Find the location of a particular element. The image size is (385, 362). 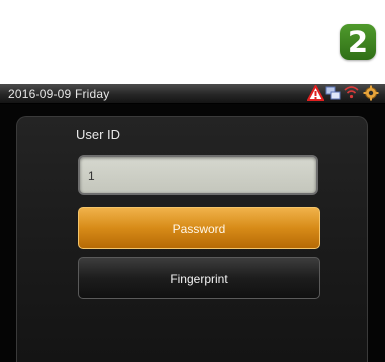

wifi-icon is located at coordinates (351, 92).